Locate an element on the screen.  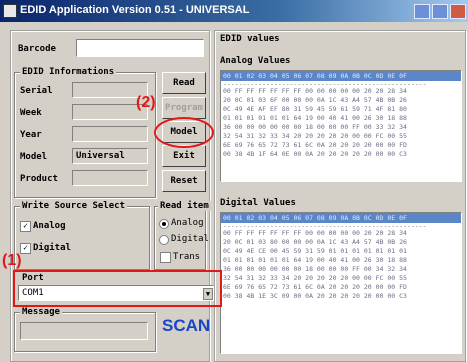
exit-button: Exit is located at coordinates (184, 156).